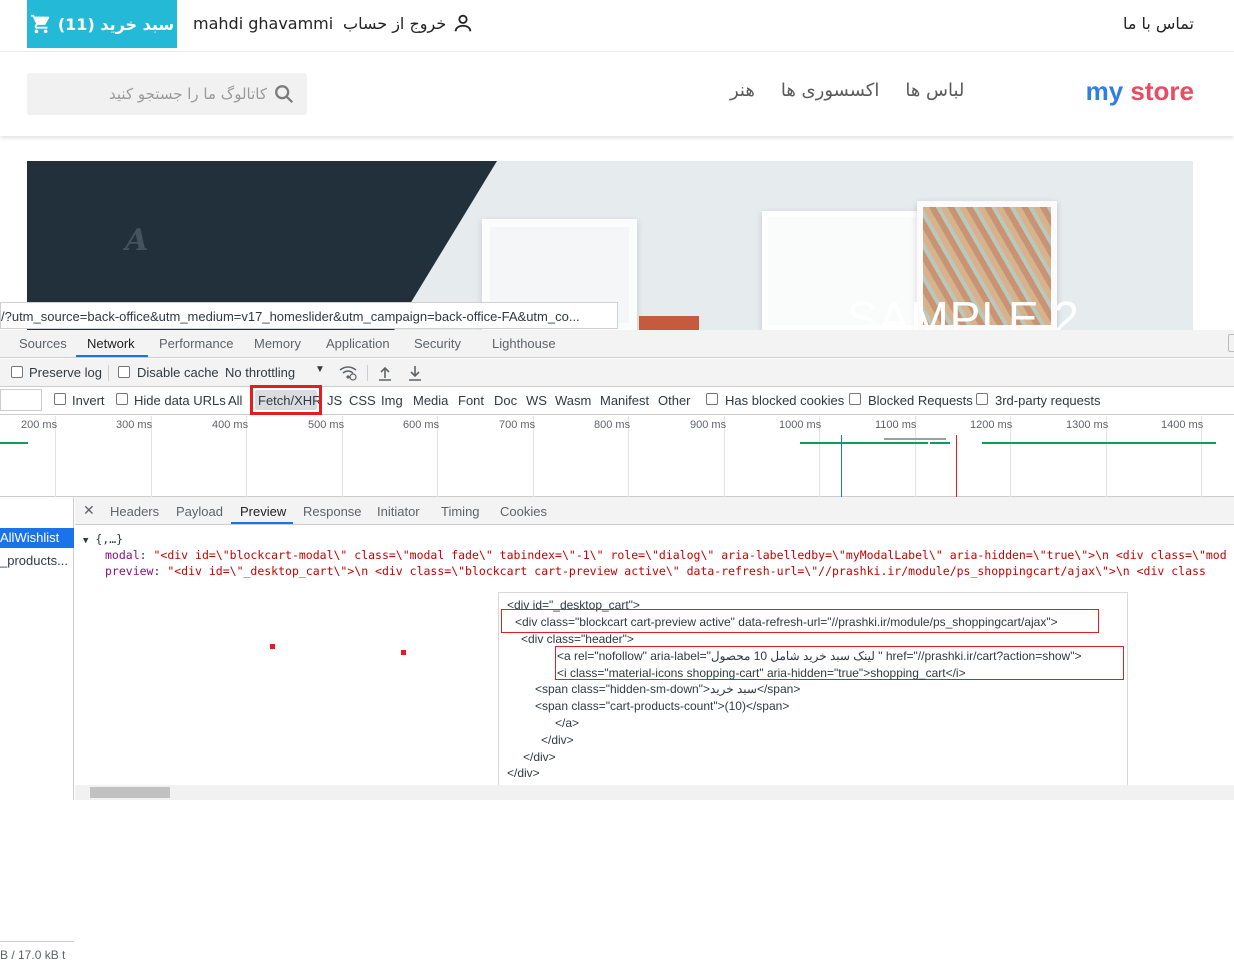  What do you see at coordinates (116, 24) in the screenshot?
I see `cart-label: سبد خرید (11)` at bounding box center [116, 24].